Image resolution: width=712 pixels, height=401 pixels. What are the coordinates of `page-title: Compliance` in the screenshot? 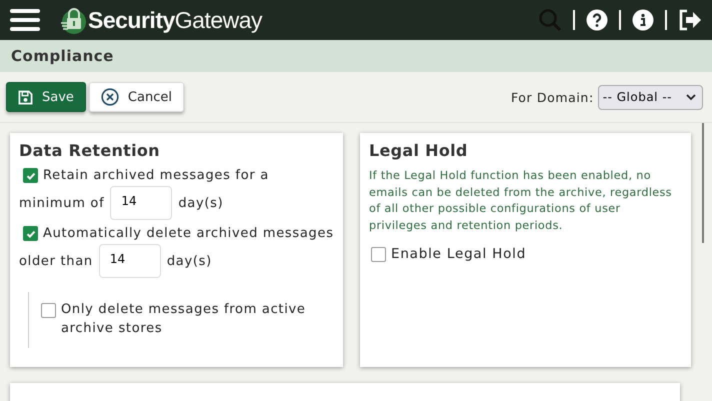 It's located at (62, 56).